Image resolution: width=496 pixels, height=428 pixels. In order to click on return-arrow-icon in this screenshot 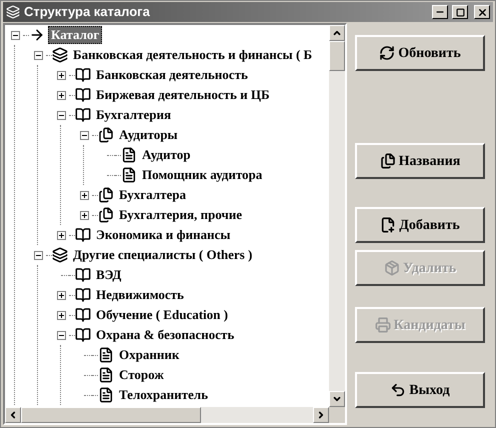, I will do `click(398, 390)`.